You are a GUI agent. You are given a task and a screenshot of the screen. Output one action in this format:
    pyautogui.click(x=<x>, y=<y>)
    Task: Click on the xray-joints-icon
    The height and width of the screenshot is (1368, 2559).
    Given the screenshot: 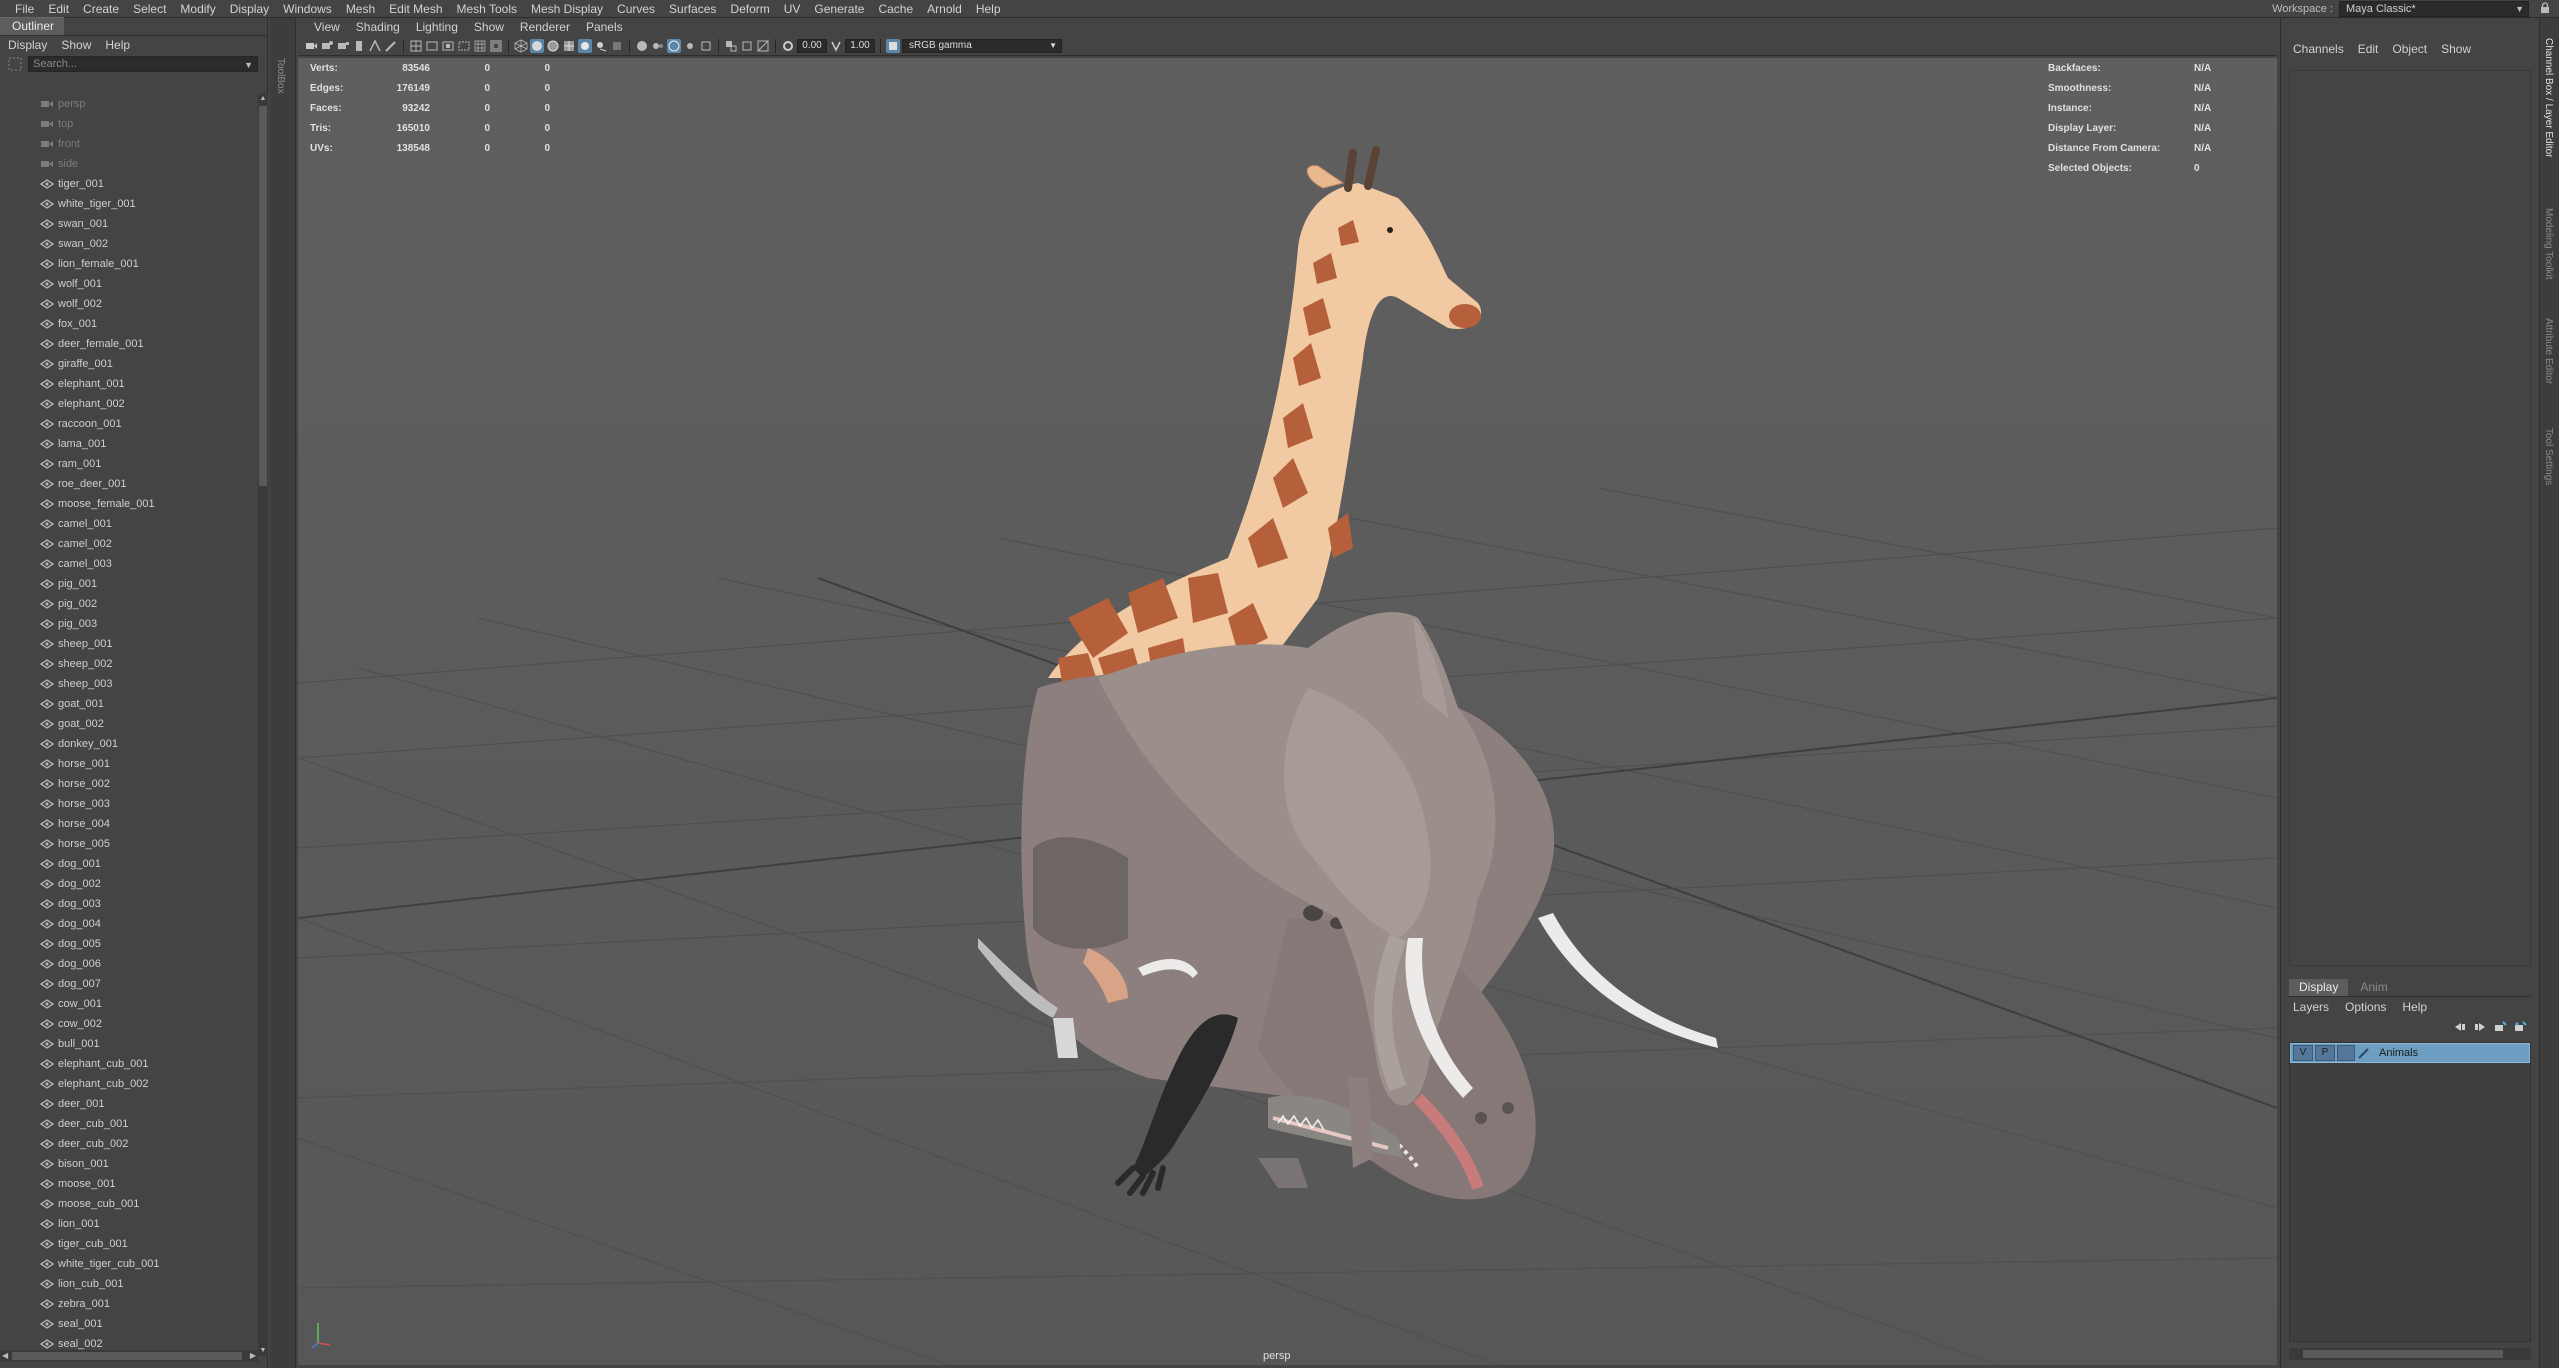 What is the action you would take?
    pyautogui.click(x=690, y=46)
    